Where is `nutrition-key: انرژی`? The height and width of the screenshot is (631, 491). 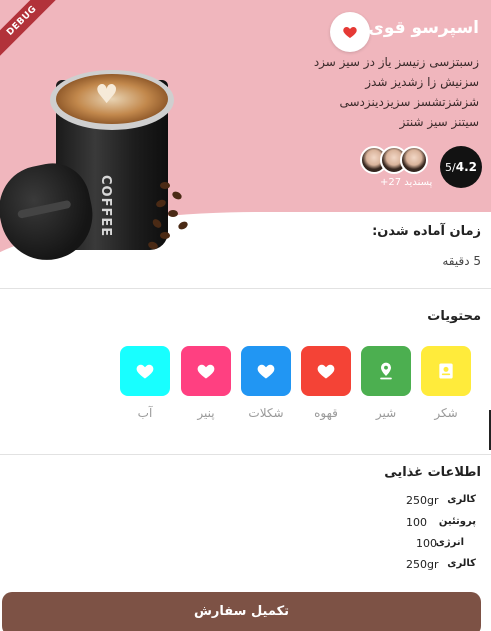
nutrition-key: انرژی is located at coordinates (449, 542).